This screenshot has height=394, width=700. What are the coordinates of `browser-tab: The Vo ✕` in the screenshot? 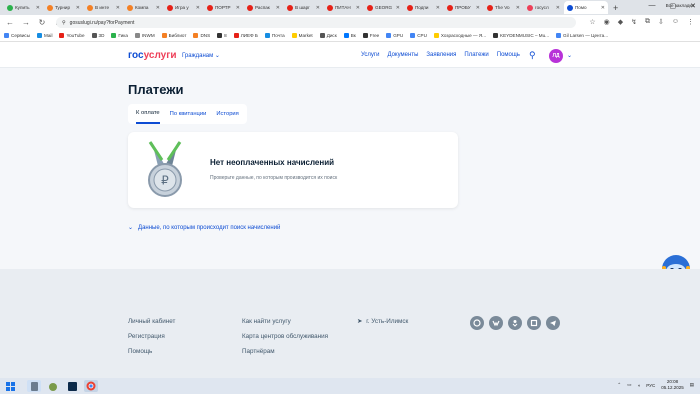 It's located at (503, 7).